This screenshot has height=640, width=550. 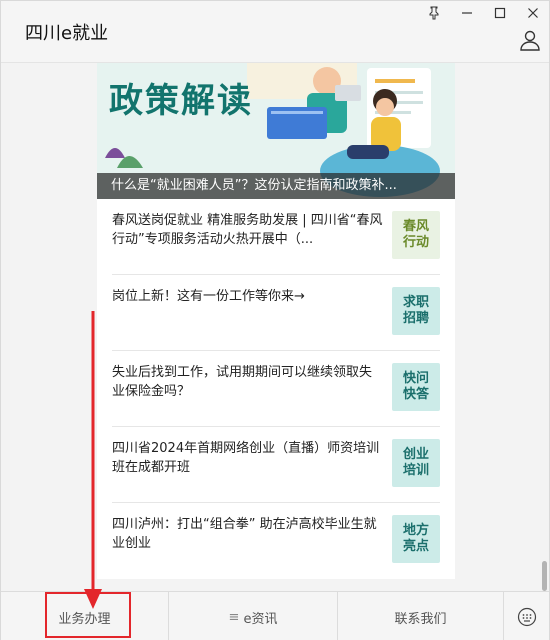 I want to click on title-bar: 四川e就业, so click(x=275, y=32).